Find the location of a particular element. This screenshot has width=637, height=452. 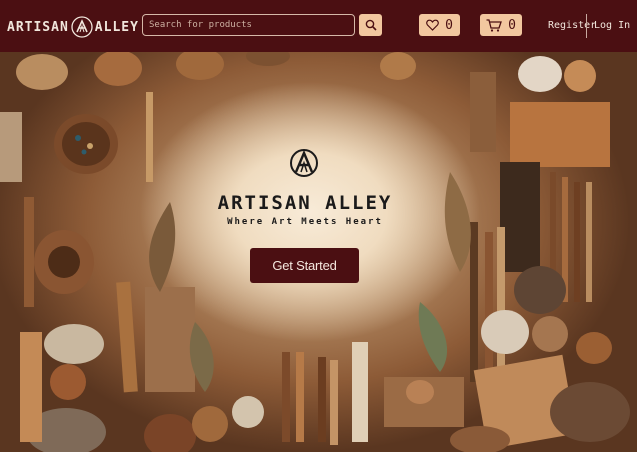

hero-title: ARTISAN ALLEY is located at coordinates (305, 203).